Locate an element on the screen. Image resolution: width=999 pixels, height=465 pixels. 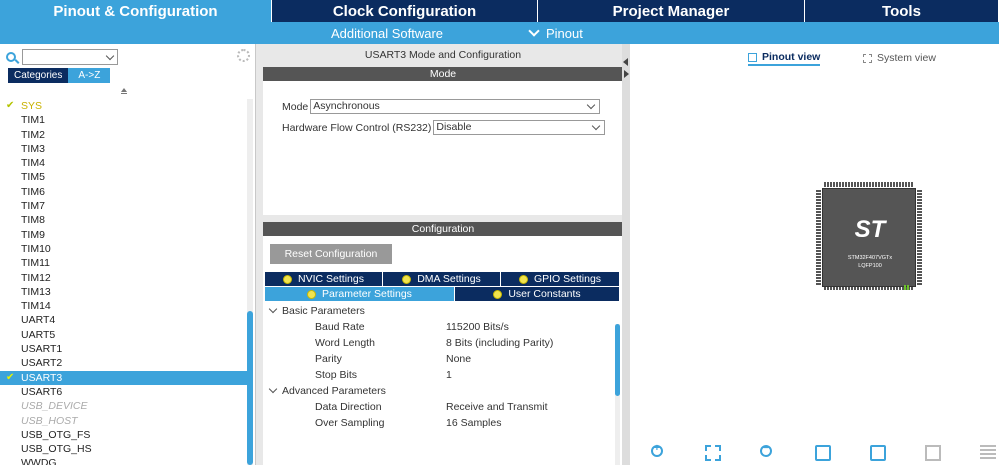
pin-column is located at coordinates (818, 237).